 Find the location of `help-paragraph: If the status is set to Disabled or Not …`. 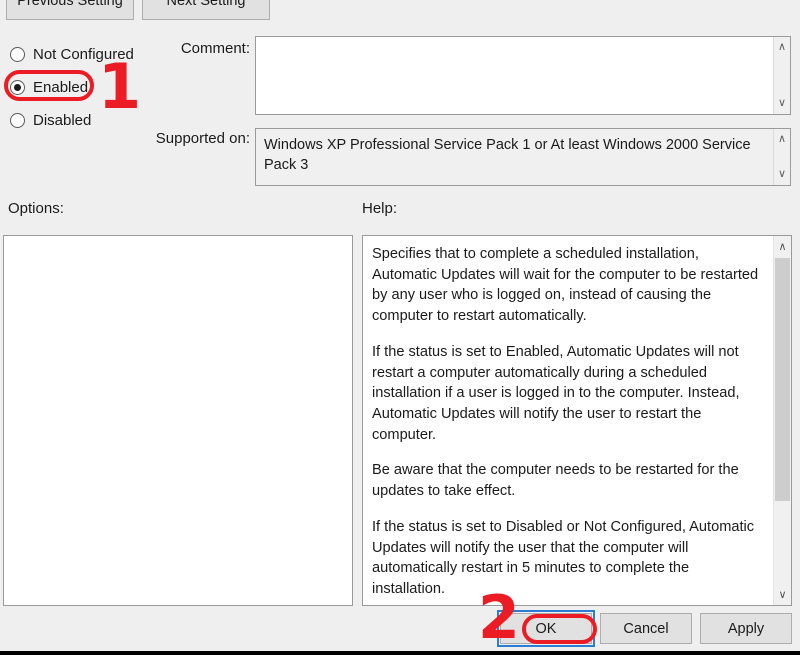

help-paragraph: If the status is set to Disabled or Not … is located at coordinates (563, 558).